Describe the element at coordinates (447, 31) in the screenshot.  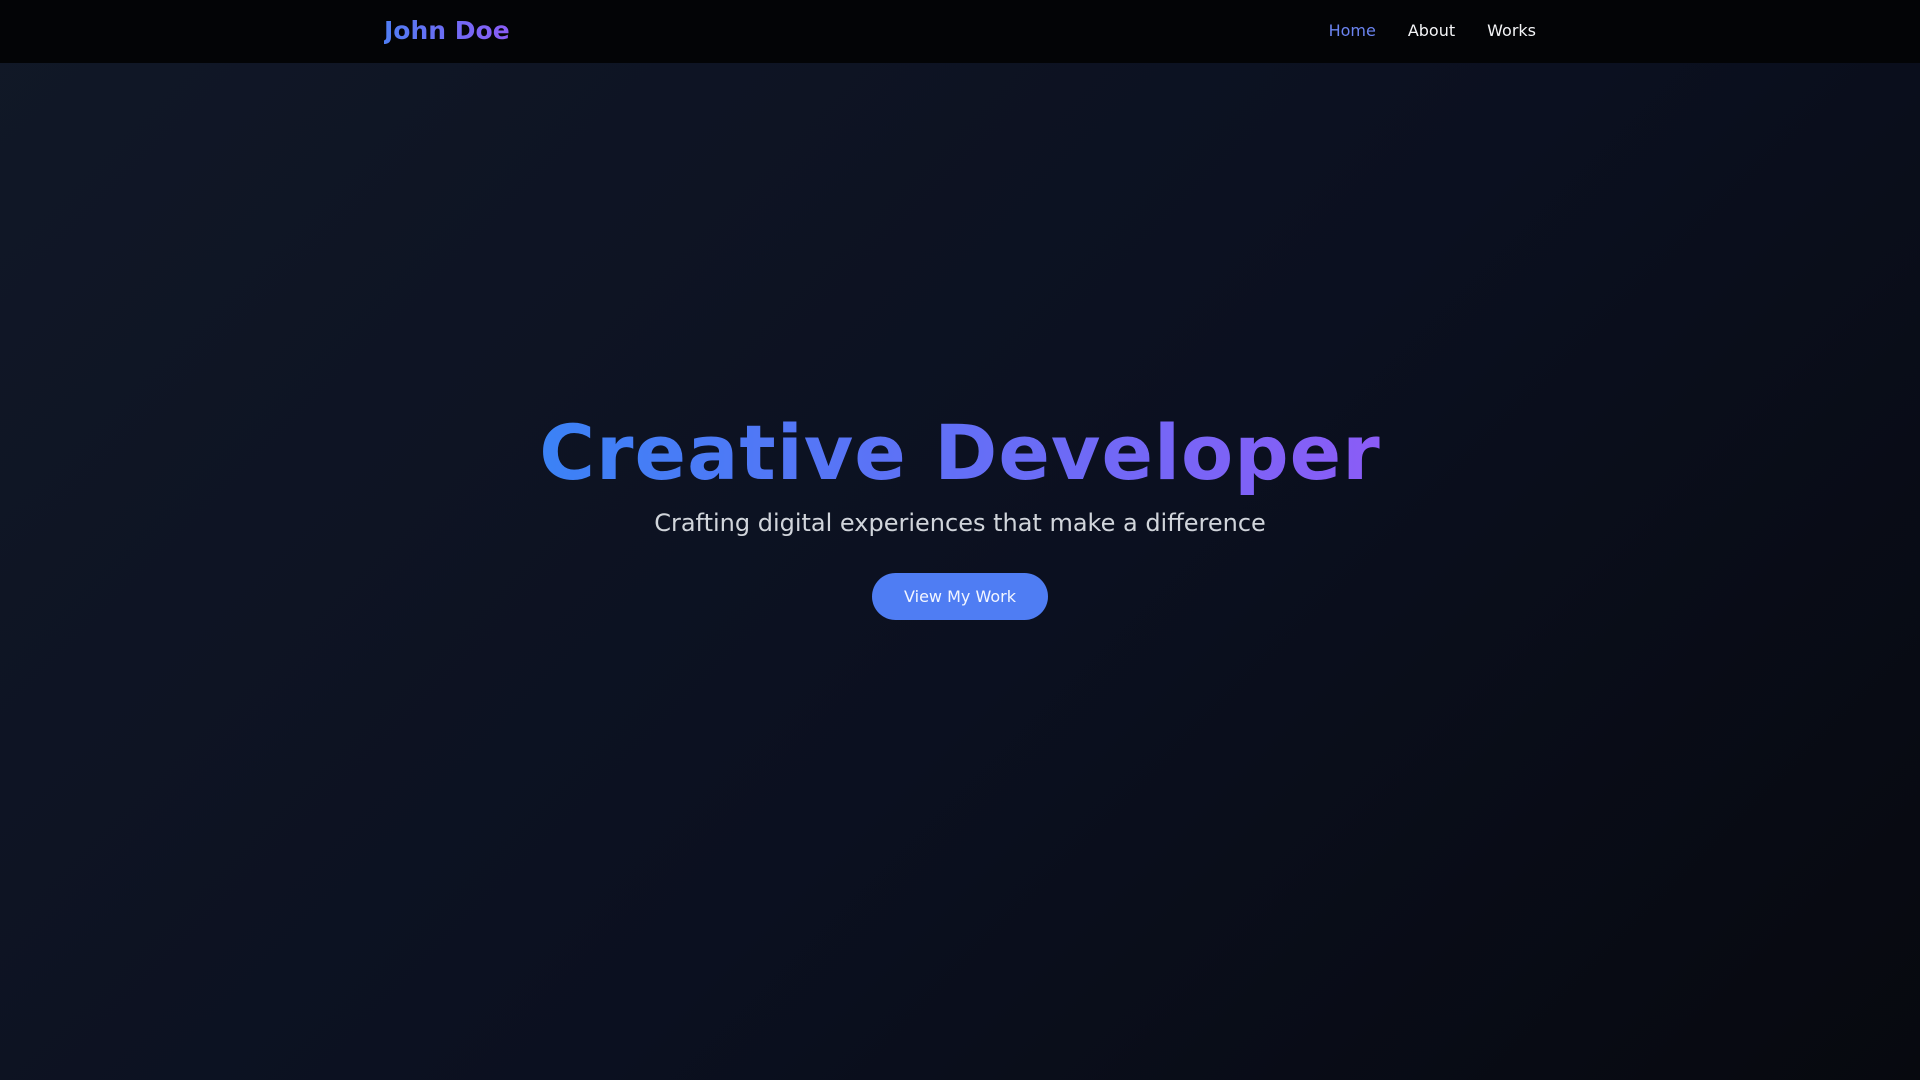
I see `brand-logo: John Doe` at that location.